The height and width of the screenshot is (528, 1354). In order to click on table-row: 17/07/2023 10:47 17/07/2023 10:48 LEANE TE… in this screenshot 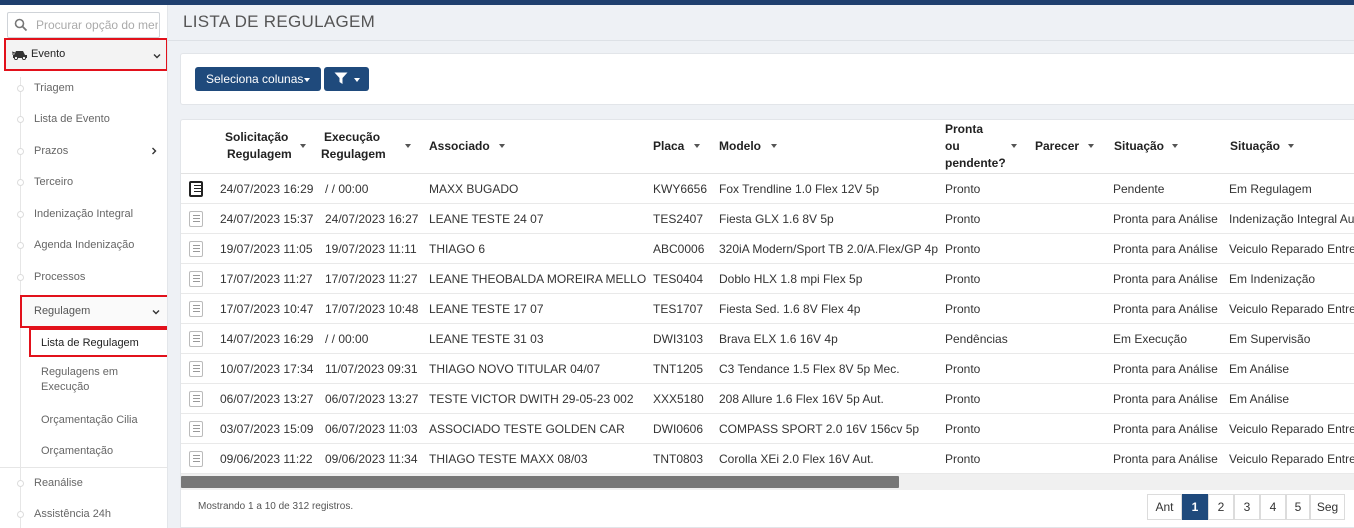, I will do `click(767, 309)`.